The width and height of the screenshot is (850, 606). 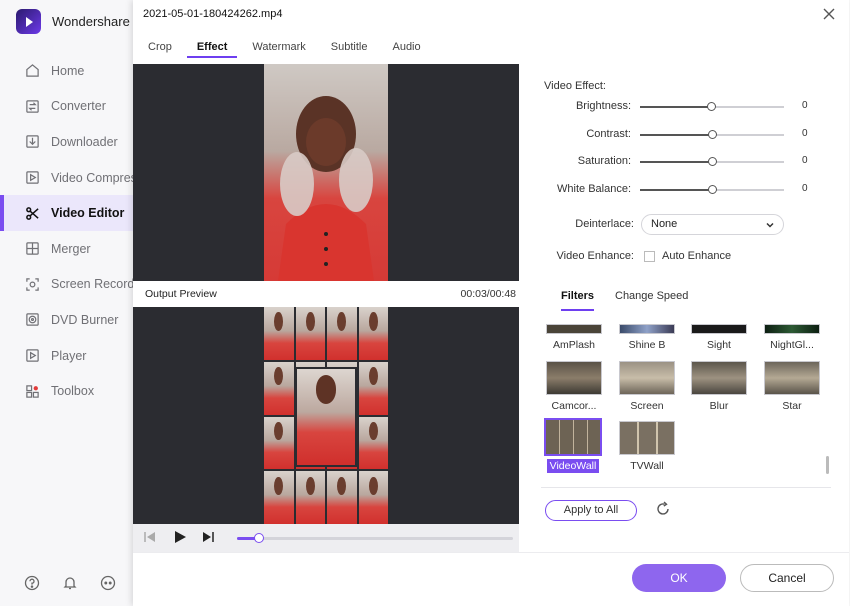 What do you see at coordinates (491, 579) in the screenshot?
I see `dialog-footer: OK Cancel` at bounding box center [491, 579].